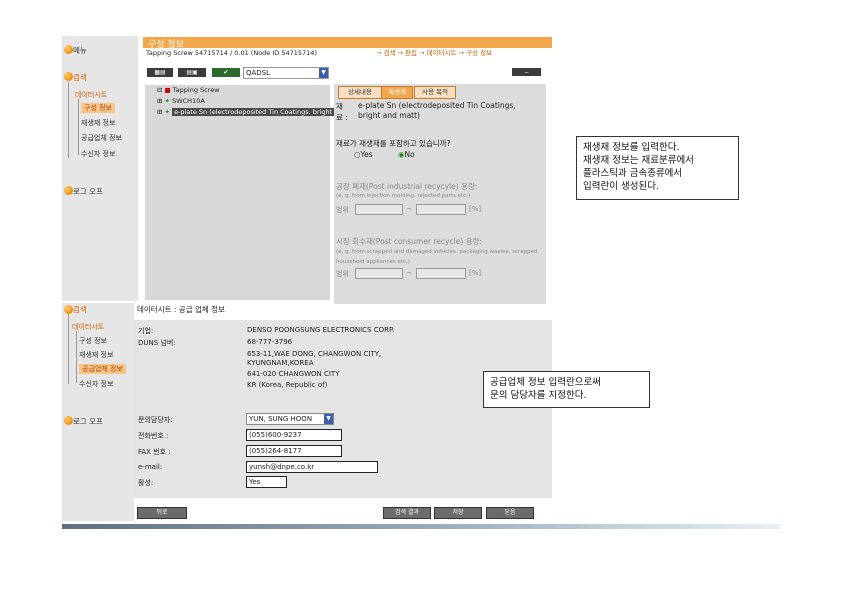 The image size is (842, 595). What do you see at coordinates (434, 52) in the screenshot?
I see `breadcrumb: → 검색 → 편집 → 데이터시트 → 구성 정보` at bounding box center [434, 52].